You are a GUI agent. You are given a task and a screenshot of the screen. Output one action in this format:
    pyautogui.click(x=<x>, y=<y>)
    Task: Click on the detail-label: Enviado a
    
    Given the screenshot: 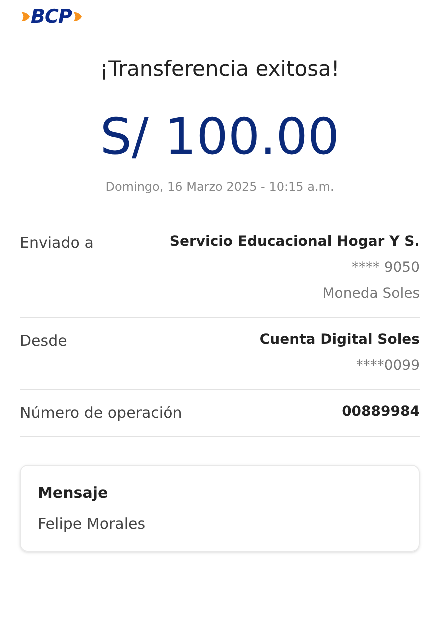 What is the action you would take?
    pyautogui.click(x=57, y=243)
    